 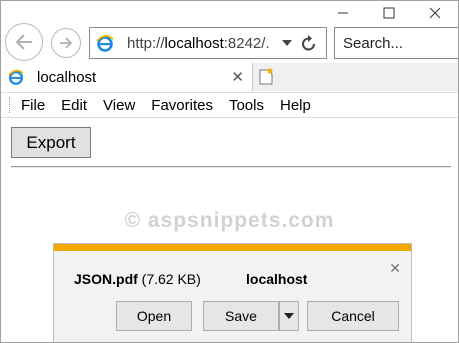 I want to click on minimize-icon, so click(x=343, y=13).